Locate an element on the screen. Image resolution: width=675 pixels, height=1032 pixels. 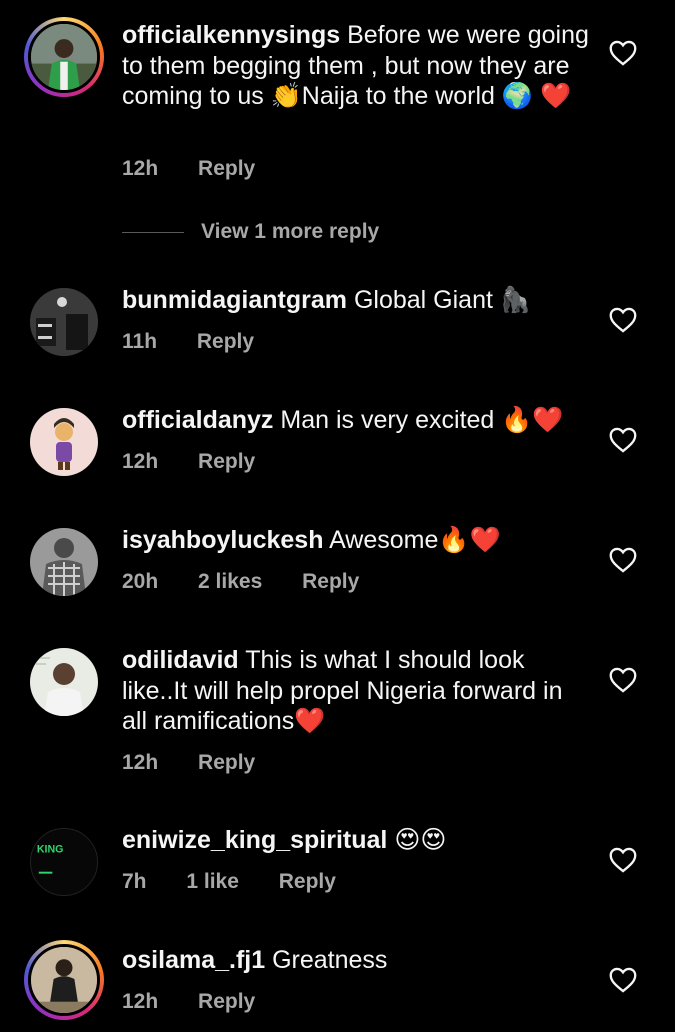
comment-text: Global Giant 🦍 is located at coordinates (442, 300).